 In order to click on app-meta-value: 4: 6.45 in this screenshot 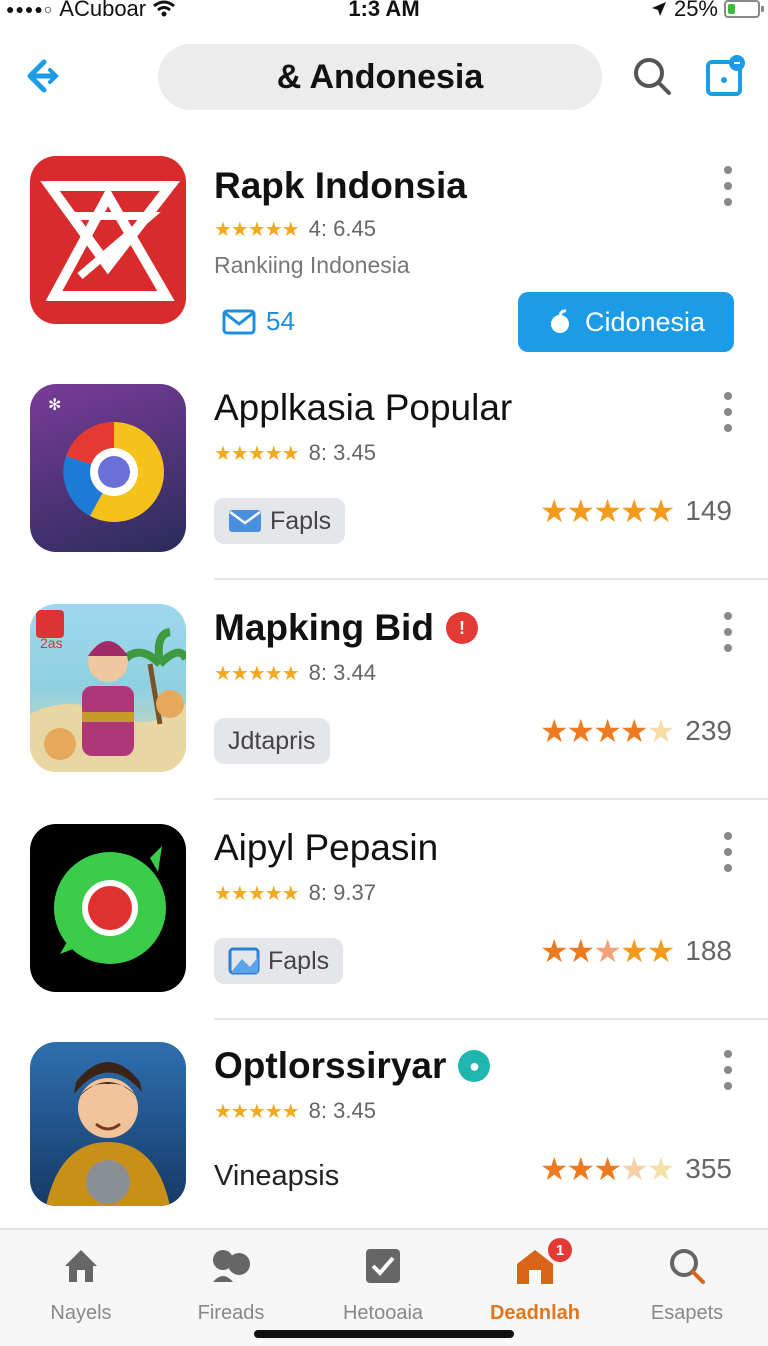, I will do `click(342, 228)`.